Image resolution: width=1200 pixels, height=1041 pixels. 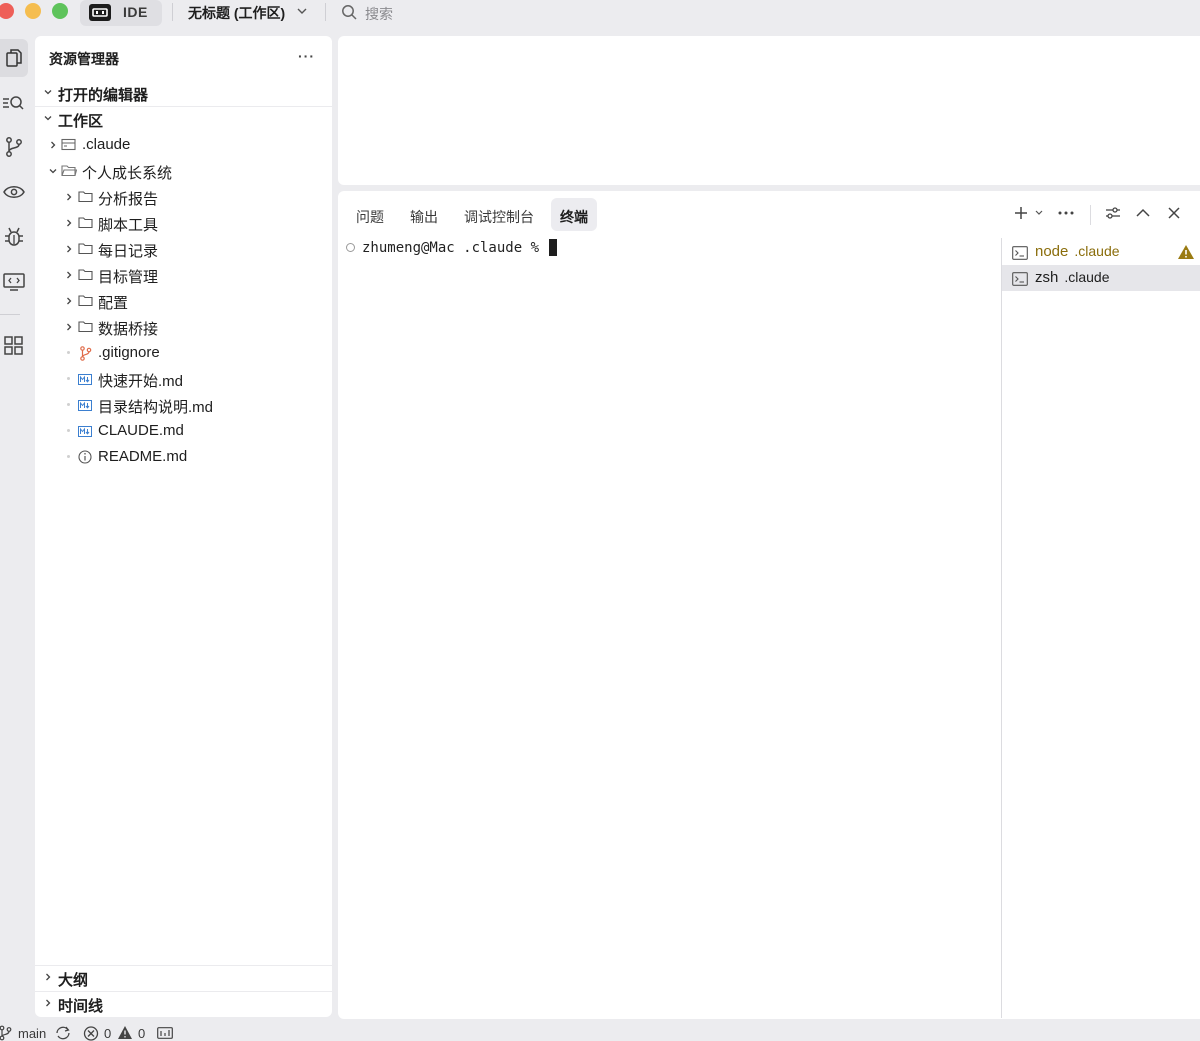 I want to click on tree-item-label: 配置, so click(x=113, y=303).